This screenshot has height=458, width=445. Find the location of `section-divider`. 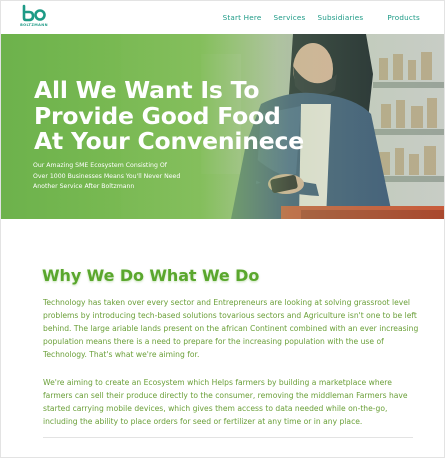

section-divider is located at coordinates (228, 437).